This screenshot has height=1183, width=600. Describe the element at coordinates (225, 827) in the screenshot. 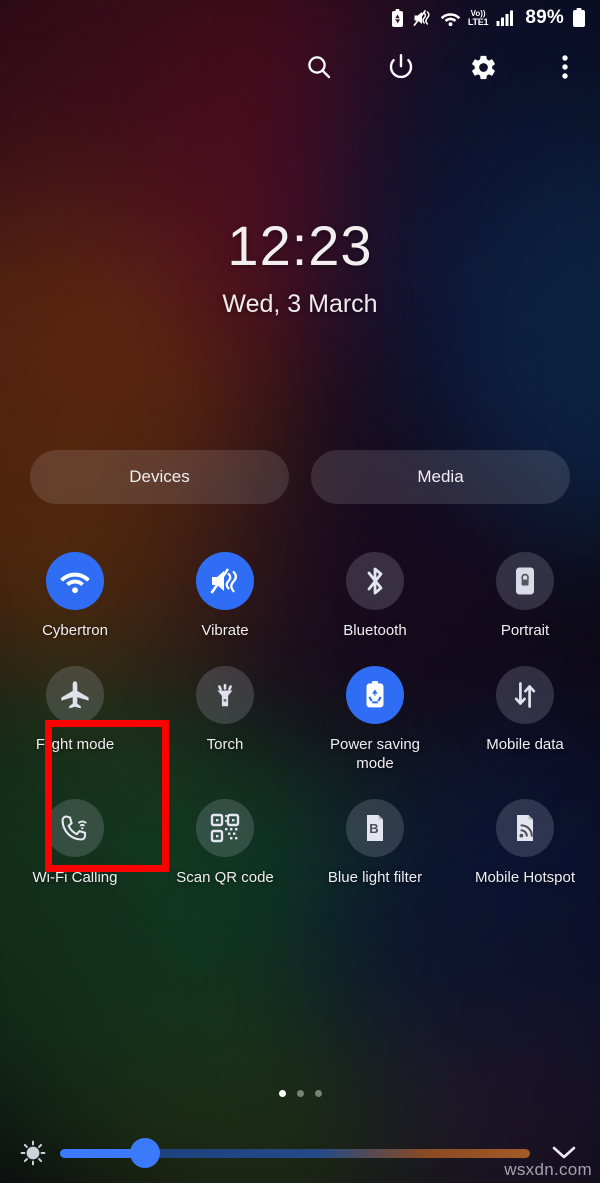

I see `qr-code-icon` at that location.